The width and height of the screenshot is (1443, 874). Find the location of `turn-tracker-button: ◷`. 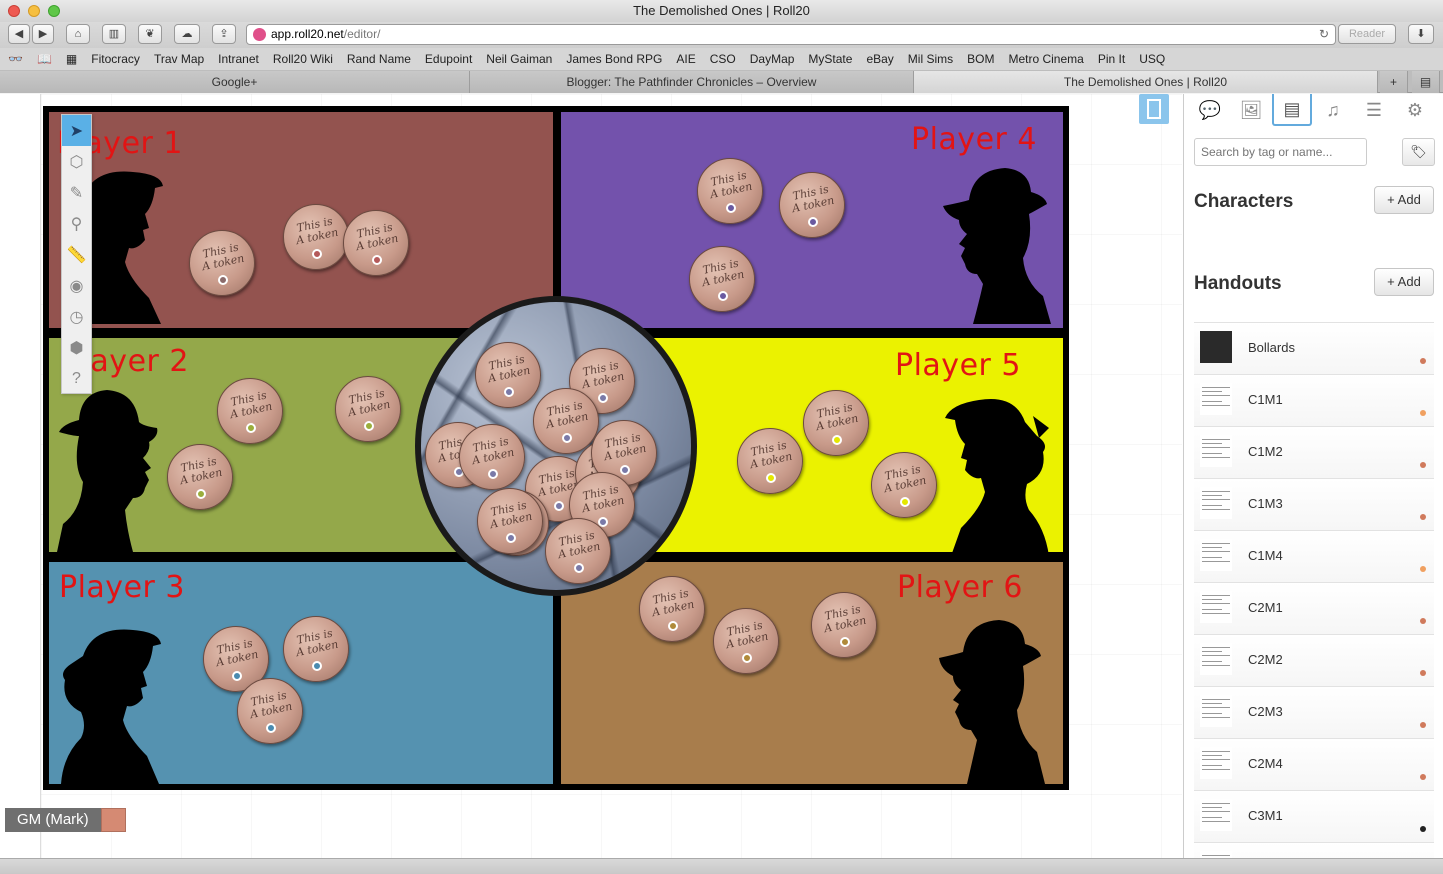

turn-tracker-button: ◷ is located at coordinates (76, 316).